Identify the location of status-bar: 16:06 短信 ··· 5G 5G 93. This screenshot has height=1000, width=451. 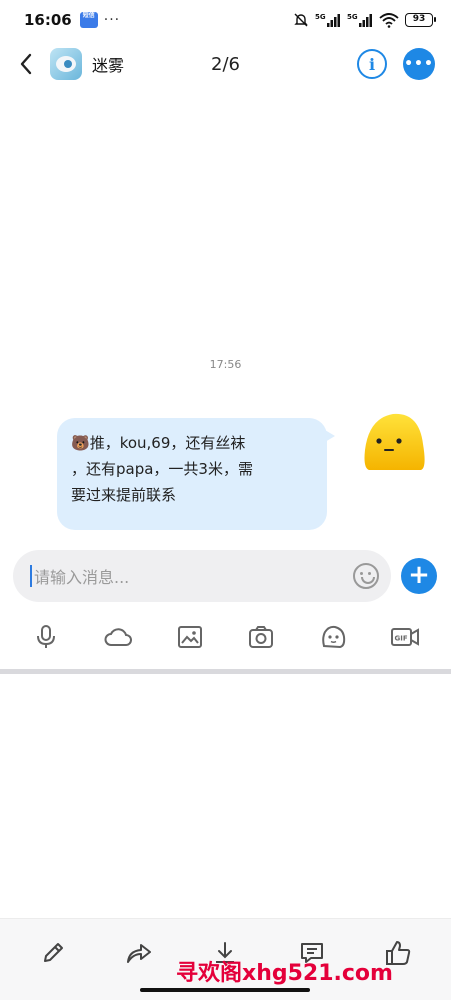
(225, 20).